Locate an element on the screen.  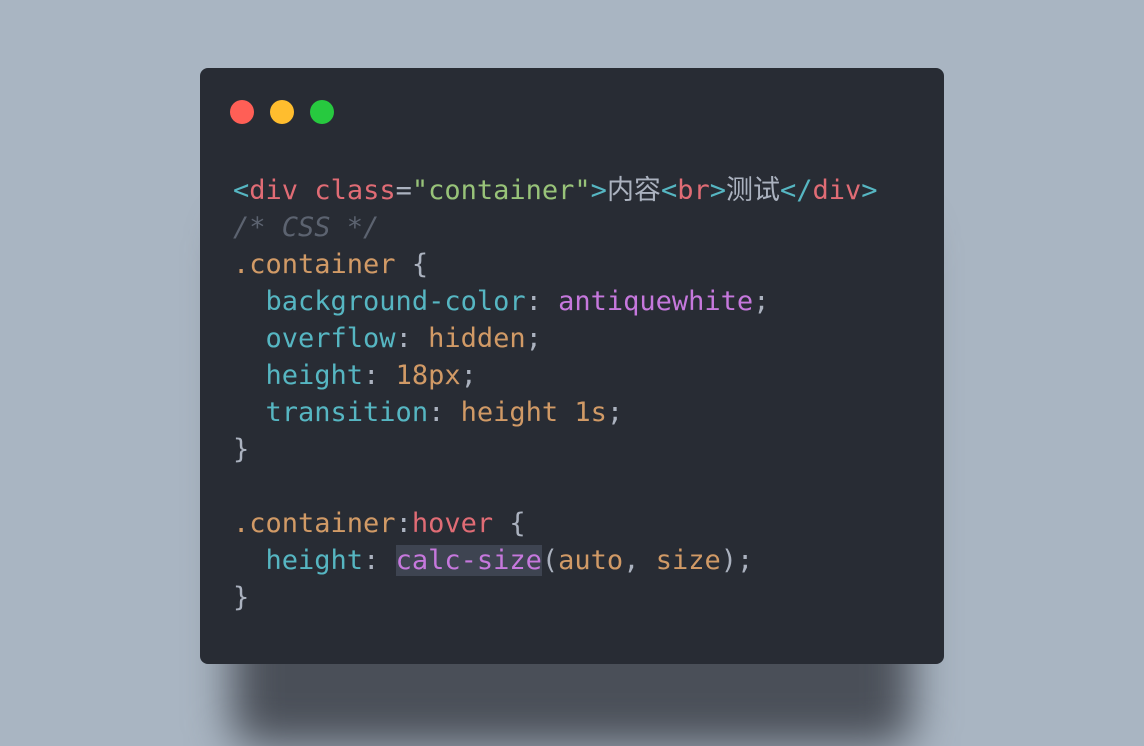
css-function: calc-size is located at coordinates (468, 560).